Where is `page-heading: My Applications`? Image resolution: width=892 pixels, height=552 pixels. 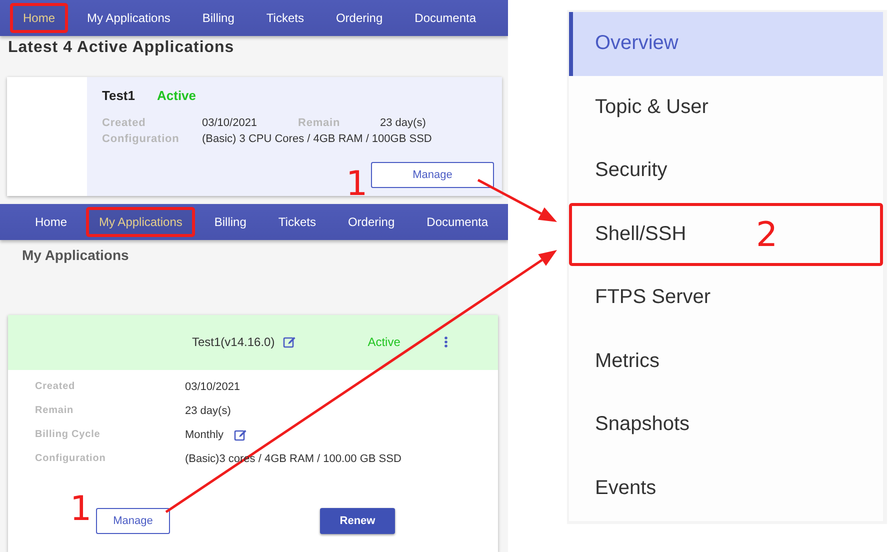
page-heading: My Applications is located at coordinates (75, 254).